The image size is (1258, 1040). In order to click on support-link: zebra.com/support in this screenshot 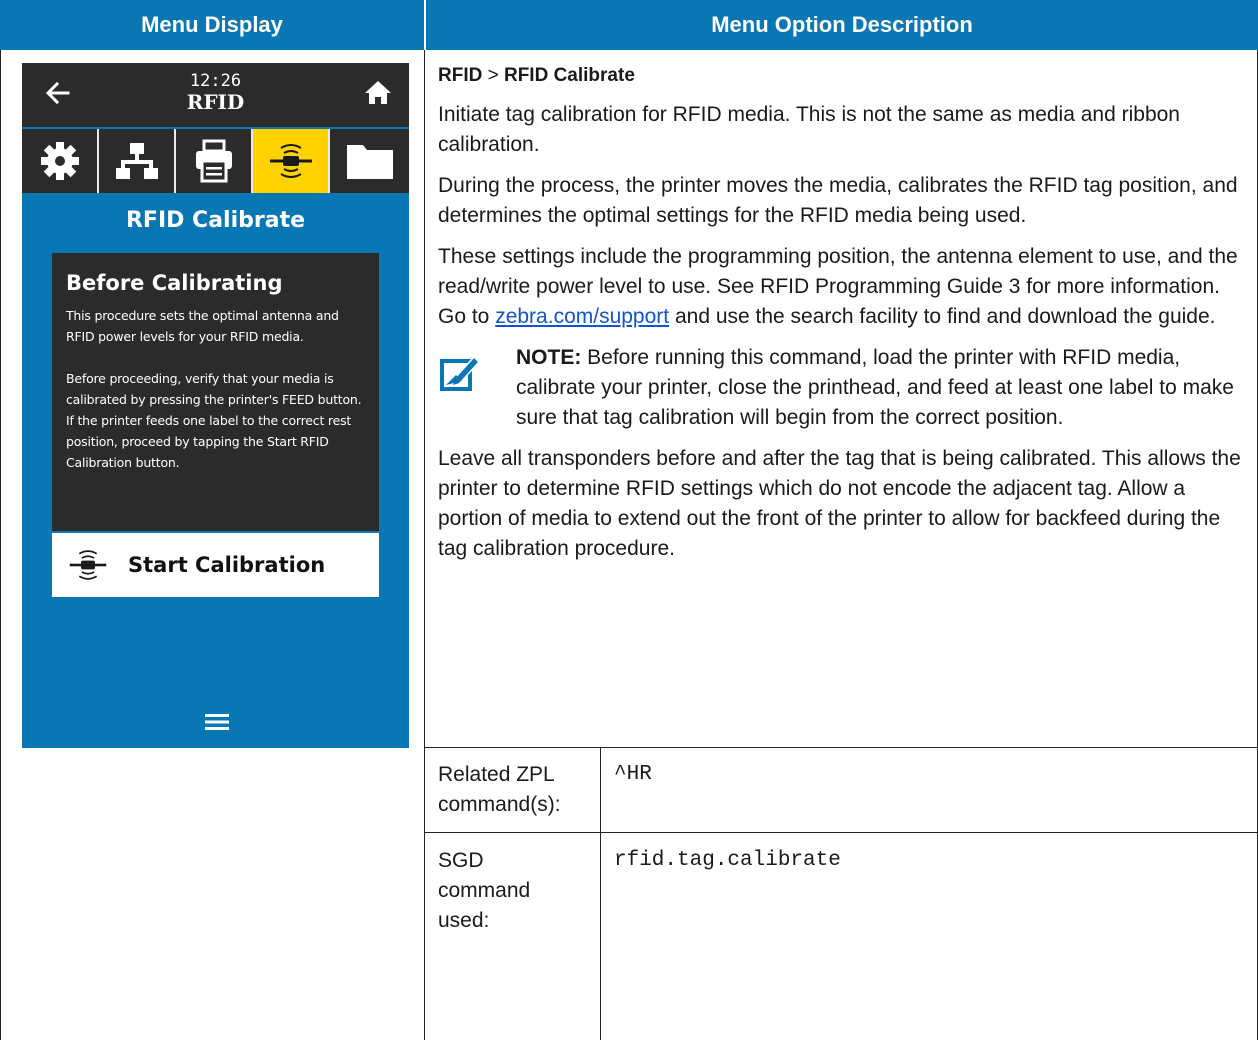, I will do `click(582, 316)`.